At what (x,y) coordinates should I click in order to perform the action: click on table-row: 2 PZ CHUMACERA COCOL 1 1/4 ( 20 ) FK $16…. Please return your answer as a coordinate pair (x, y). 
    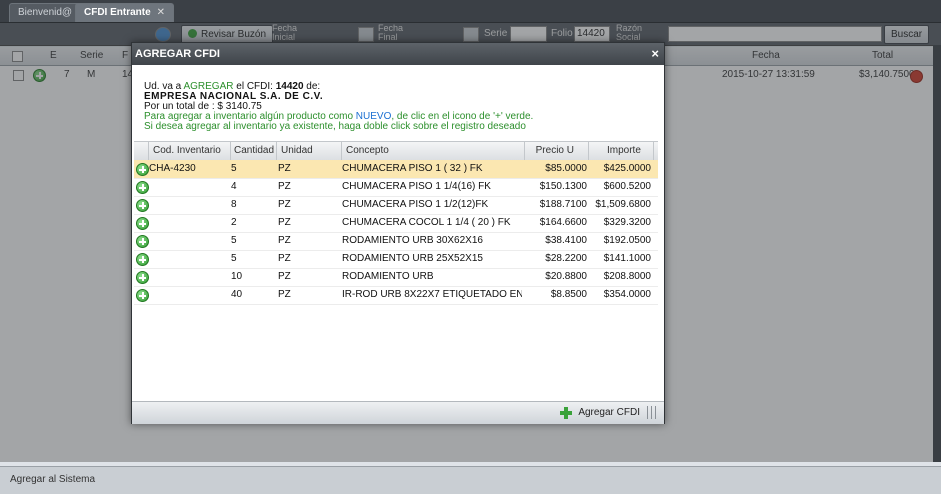
    Looking at the image, I should click on (396, 223).